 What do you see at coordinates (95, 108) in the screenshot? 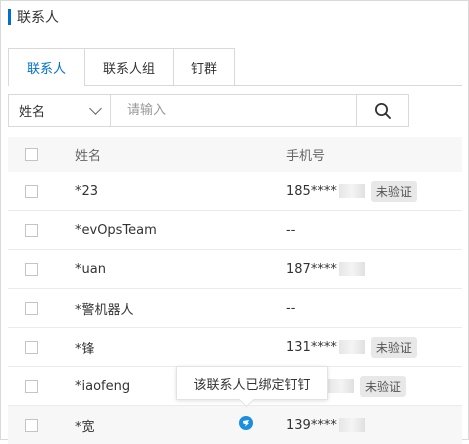
I see `chevron-down-icon` at bounding box center [95, 108].